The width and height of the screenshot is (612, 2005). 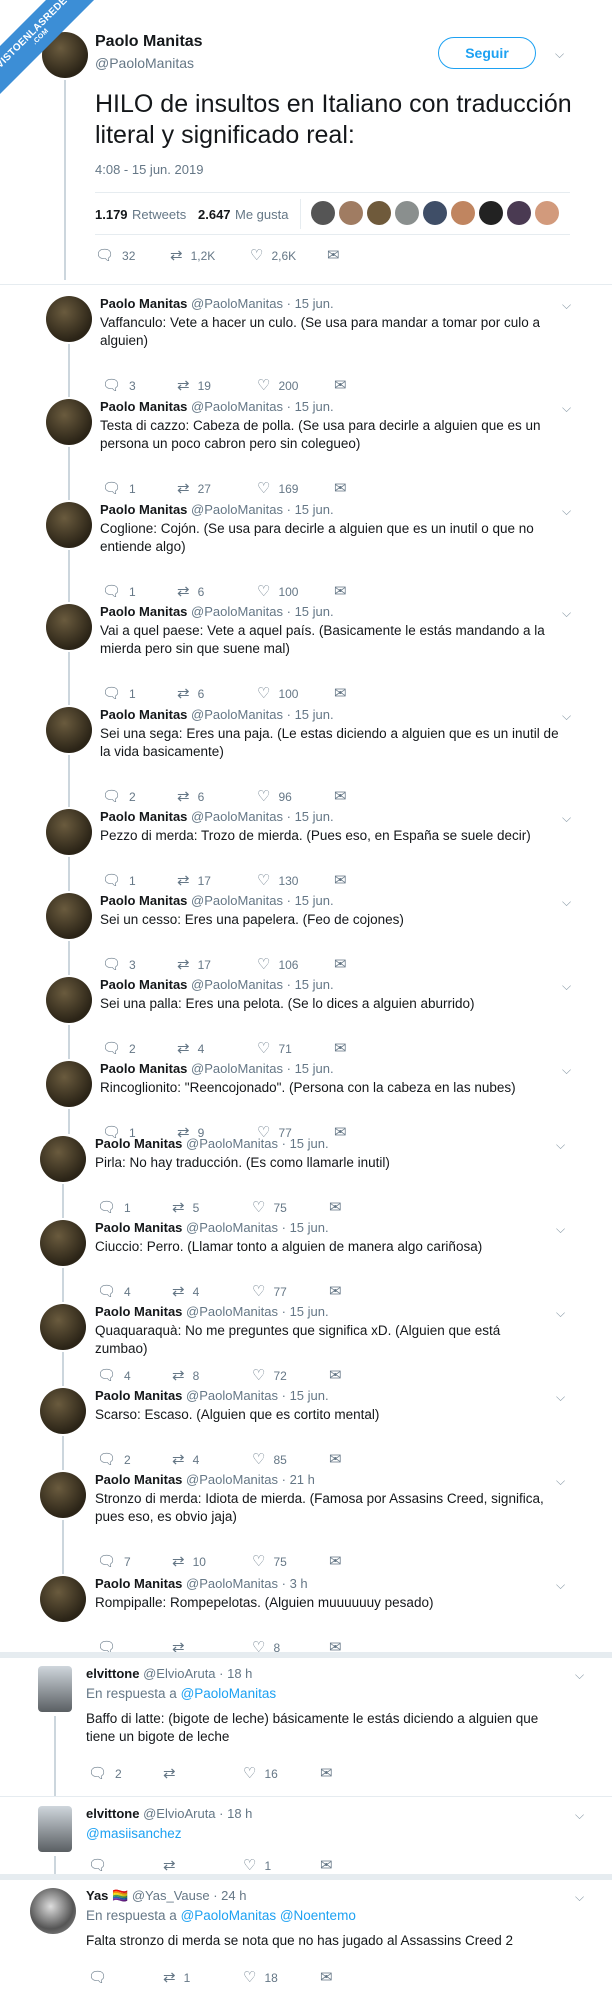 I want to click on reply-button: 🗨︎, so click(x=101, y=1979).